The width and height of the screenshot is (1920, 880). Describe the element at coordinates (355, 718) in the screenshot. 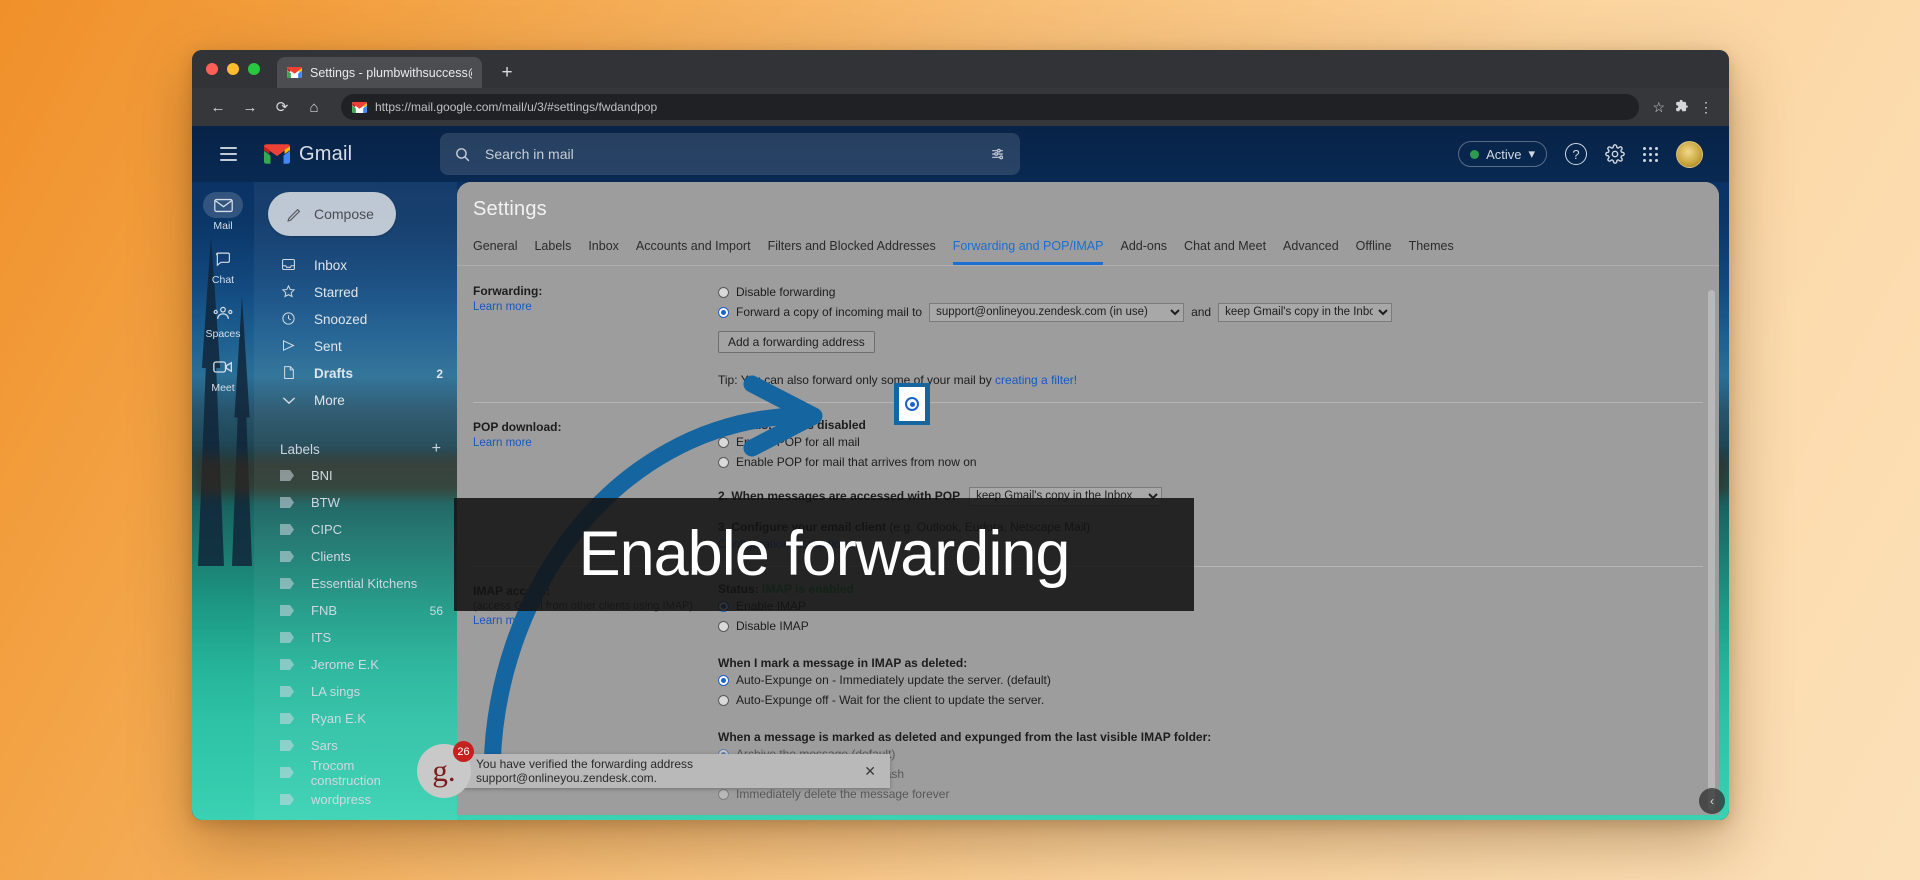

I see `list-item: Ryan E.K` at that location.